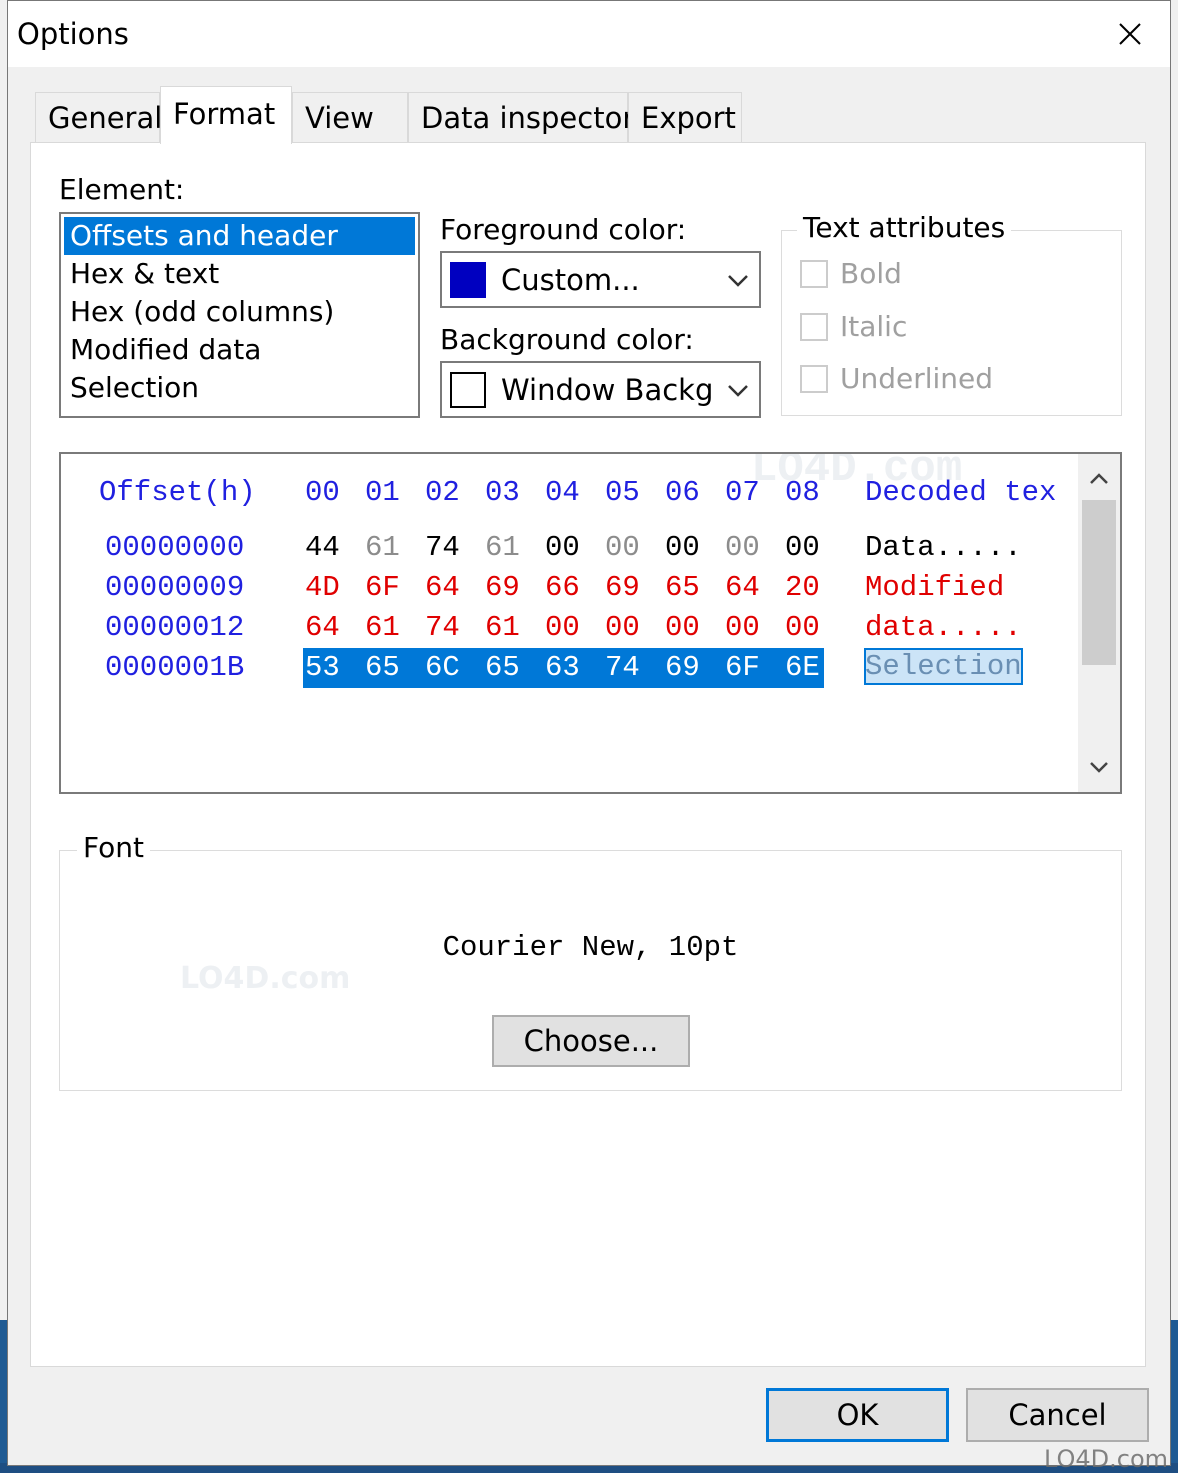  I want to click on preview-offset: 00000009, so click(175, 587).